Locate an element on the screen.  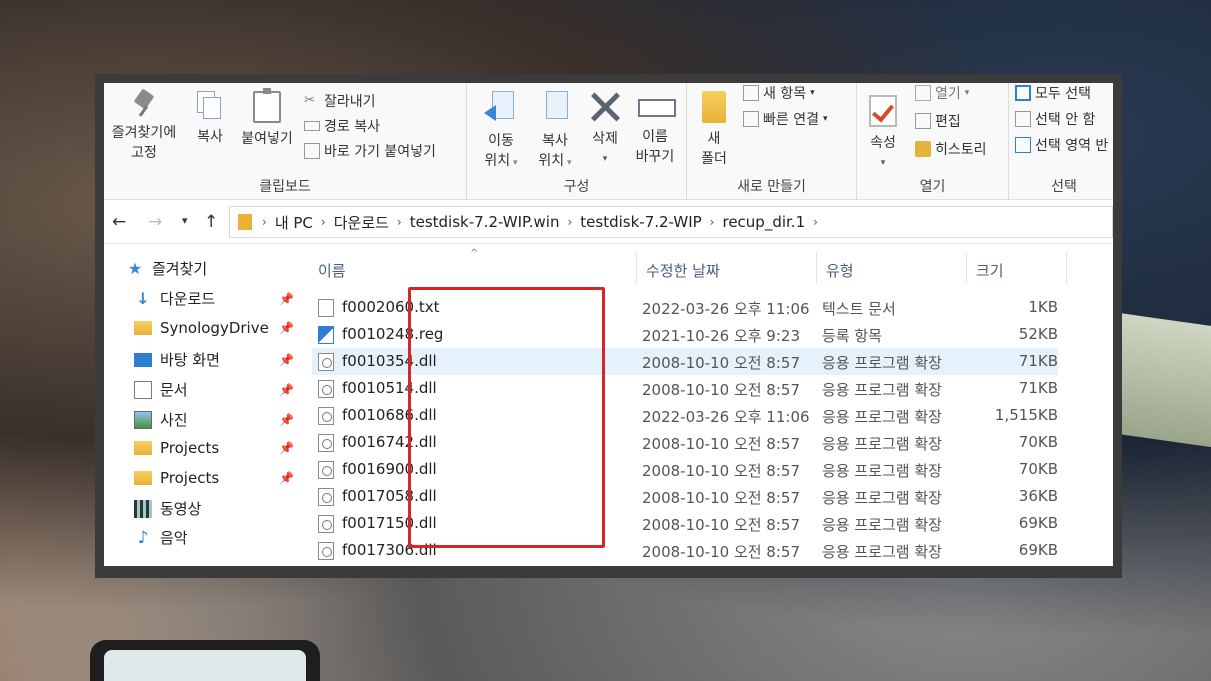
delete-button: 삭제 ▾ is located at coordinates (605, 130).